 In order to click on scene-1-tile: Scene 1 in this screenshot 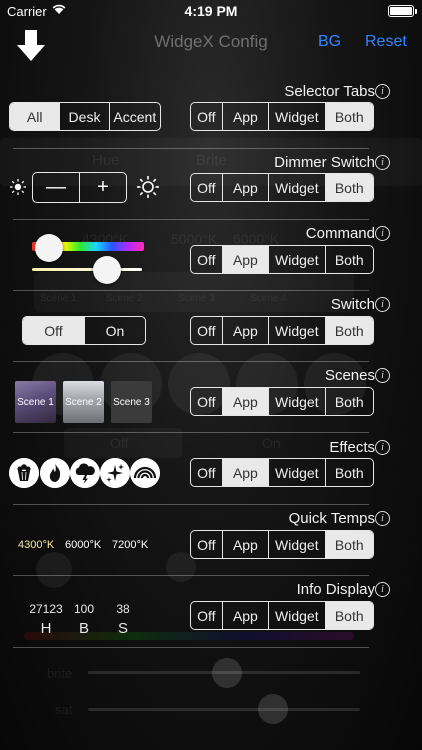, I will do `click(35, 402)`.